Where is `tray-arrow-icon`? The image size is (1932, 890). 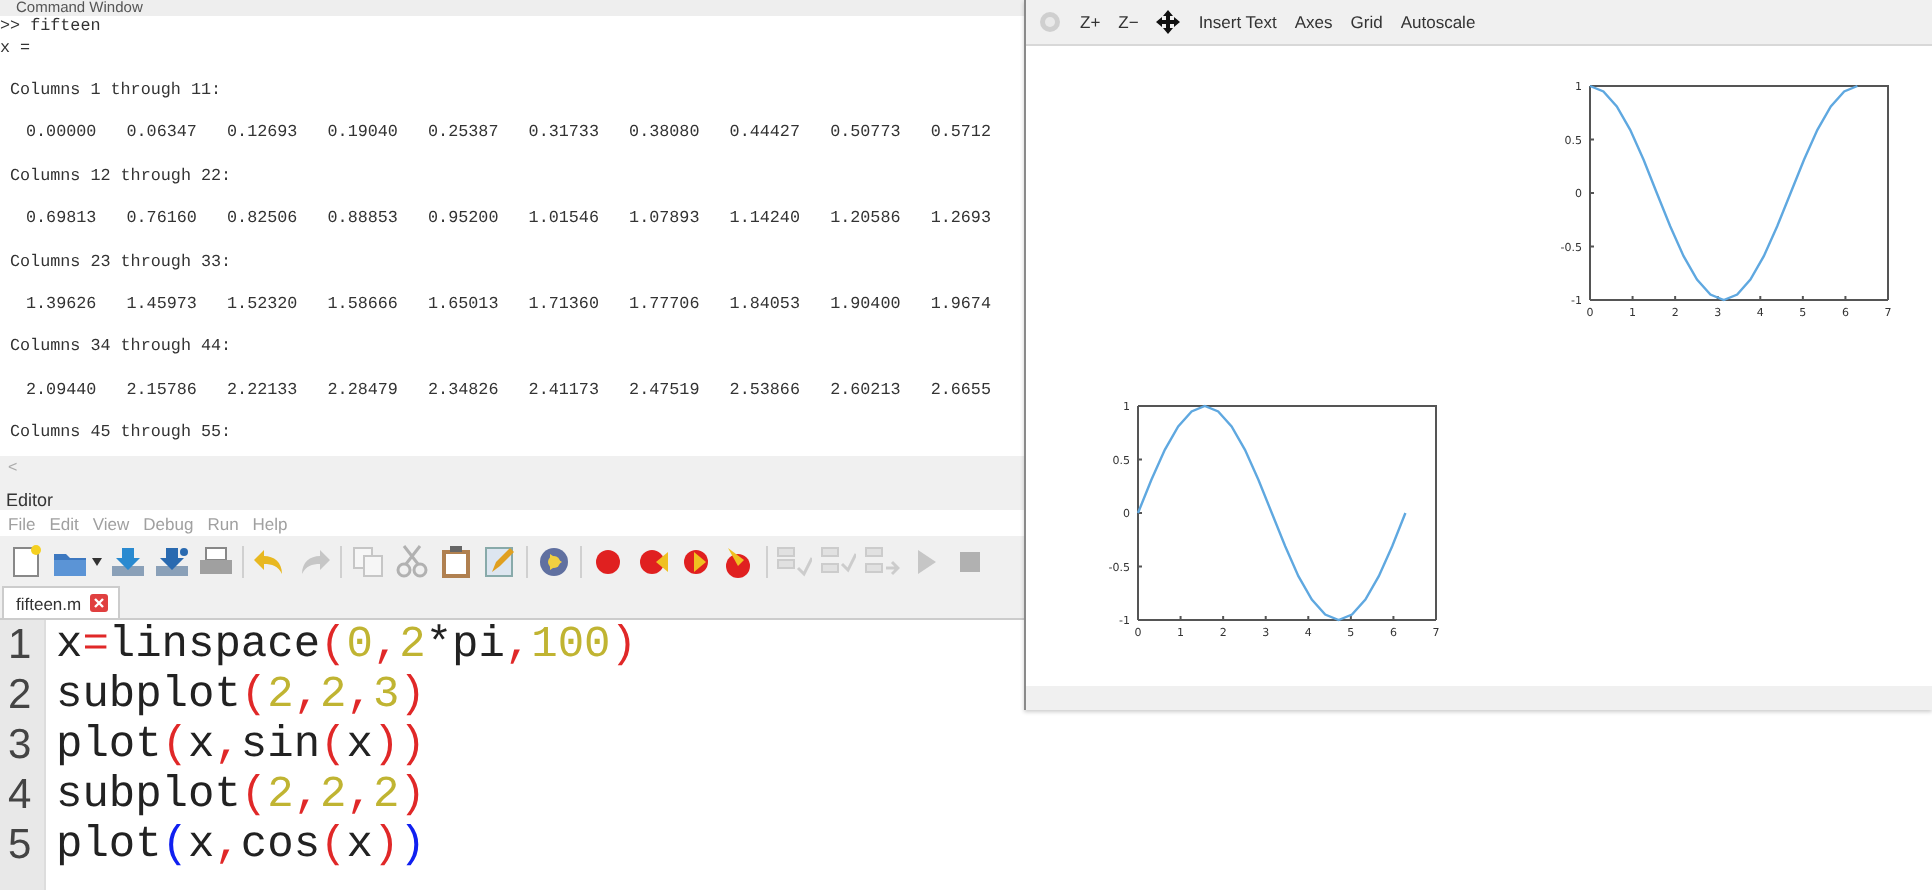
tray-arrow-icon is located at coordinates (172, 561).